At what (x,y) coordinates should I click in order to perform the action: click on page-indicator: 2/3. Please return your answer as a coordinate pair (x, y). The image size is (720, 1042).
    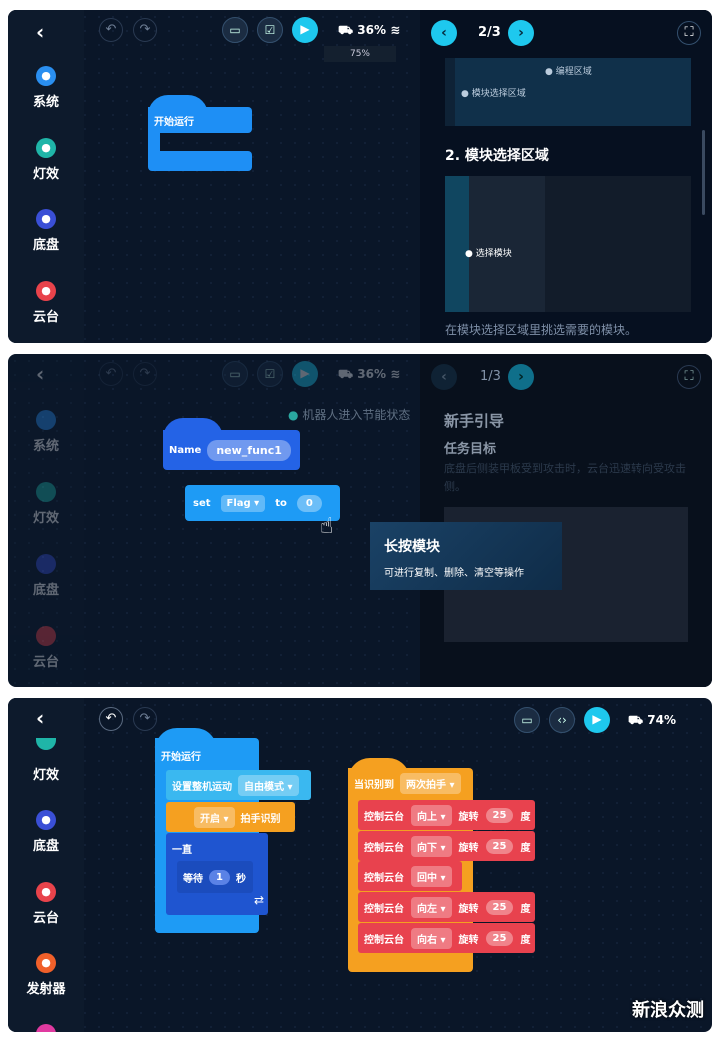
    Looking at the image, I should click on (489, 32).